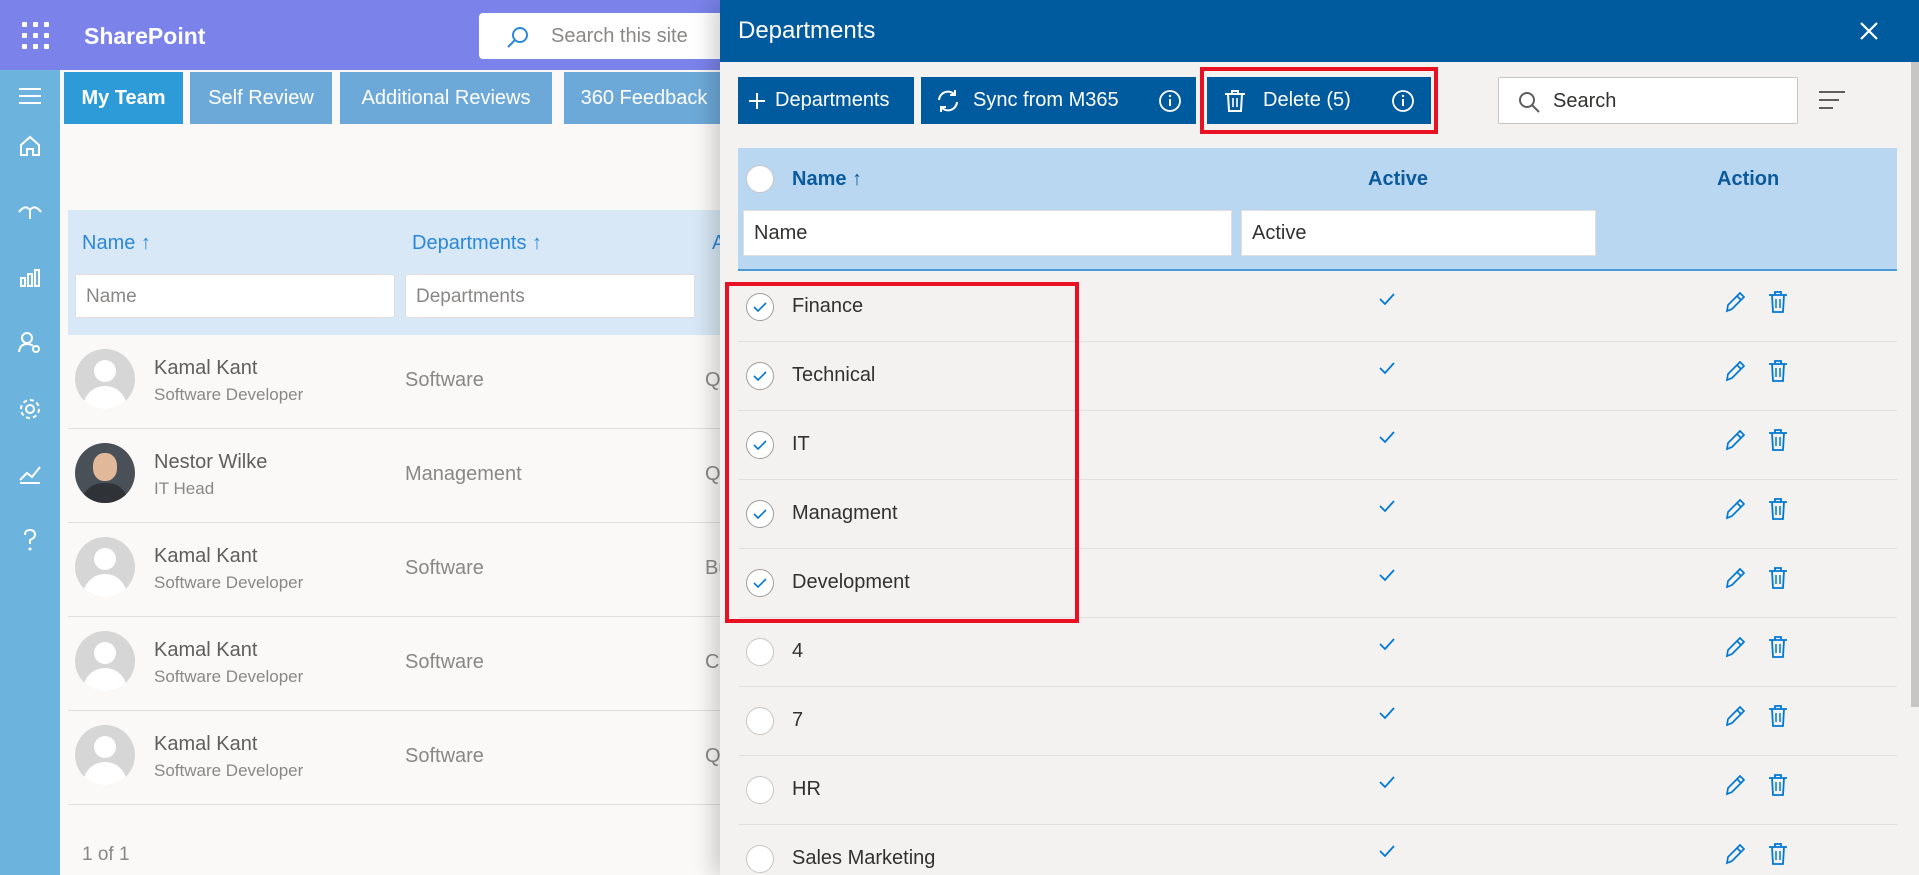  I want to click on panel-search-box: Search, so click(1648, 100).